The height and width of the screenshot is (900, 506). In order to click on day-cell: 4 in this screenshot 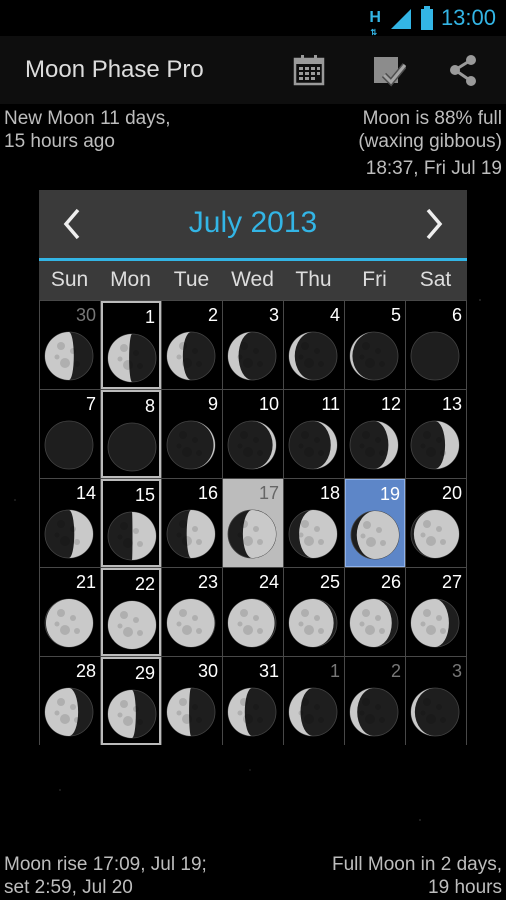, I will do `click(314, 345)`.